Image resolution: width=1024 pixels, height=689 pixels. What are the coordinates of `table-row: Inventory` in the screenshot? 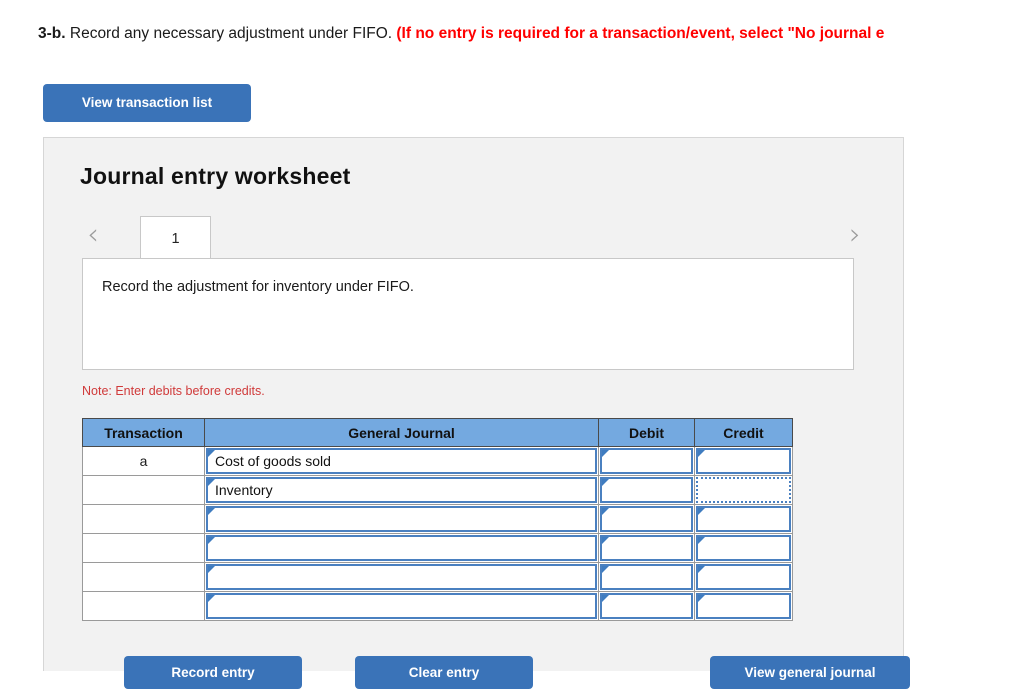 It's located at (437, 490).